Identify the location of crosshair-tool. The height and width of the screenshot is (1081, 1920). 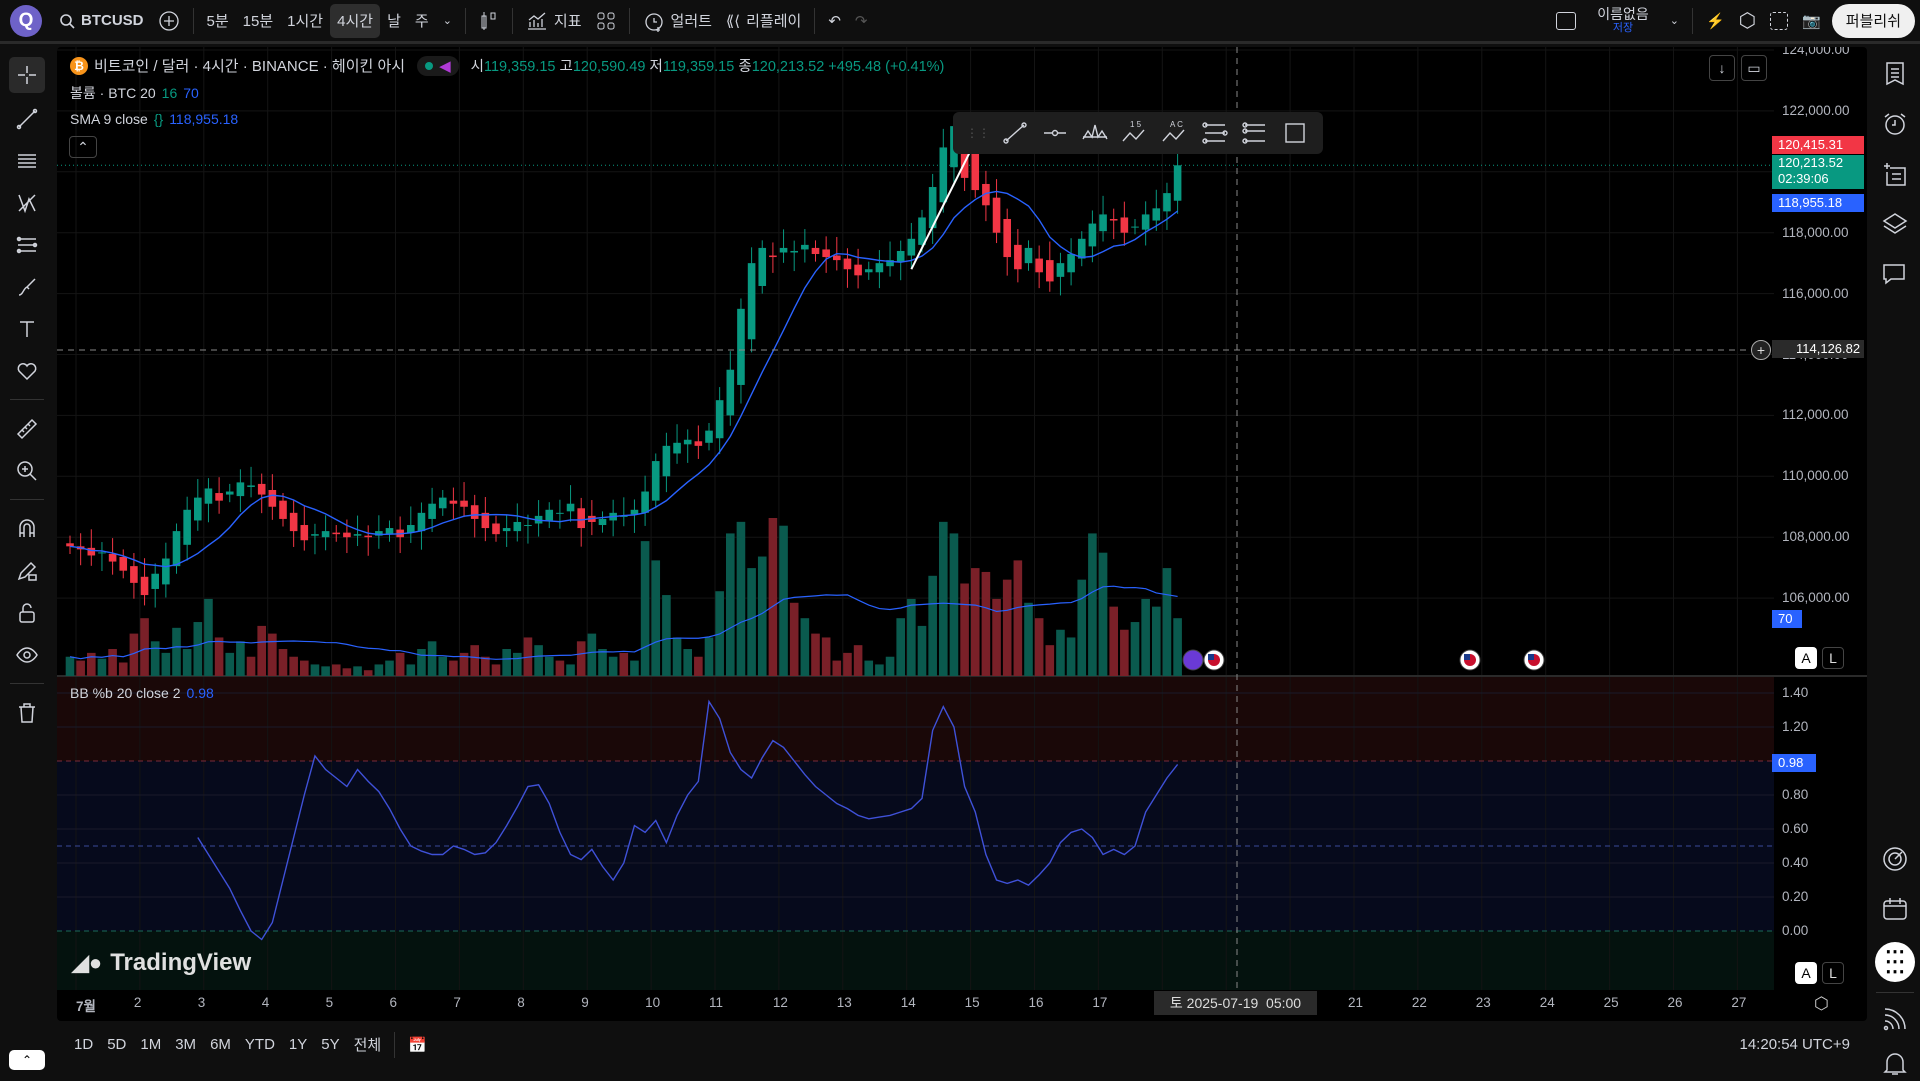
(27, 75).